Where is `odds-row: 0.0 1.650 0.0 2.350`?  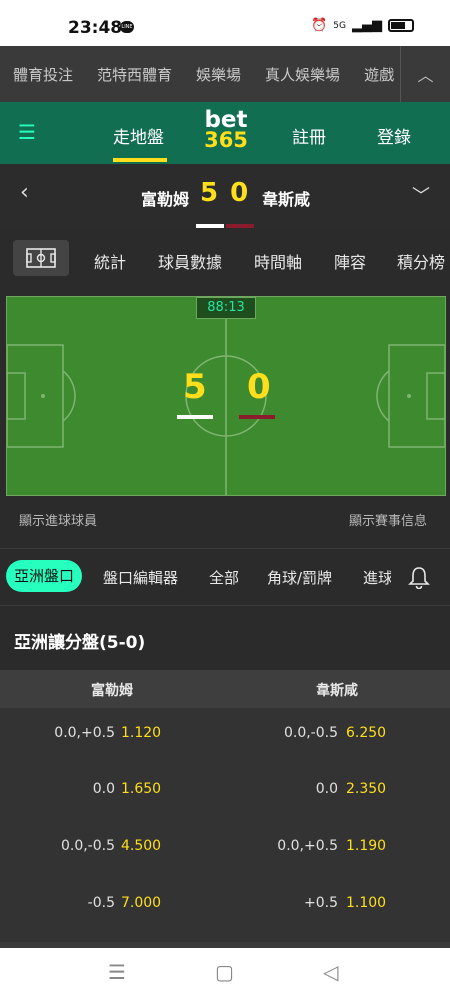
odds-row: 0.0 1.650 0.0 2.350 is located at coordinates (225, 792).